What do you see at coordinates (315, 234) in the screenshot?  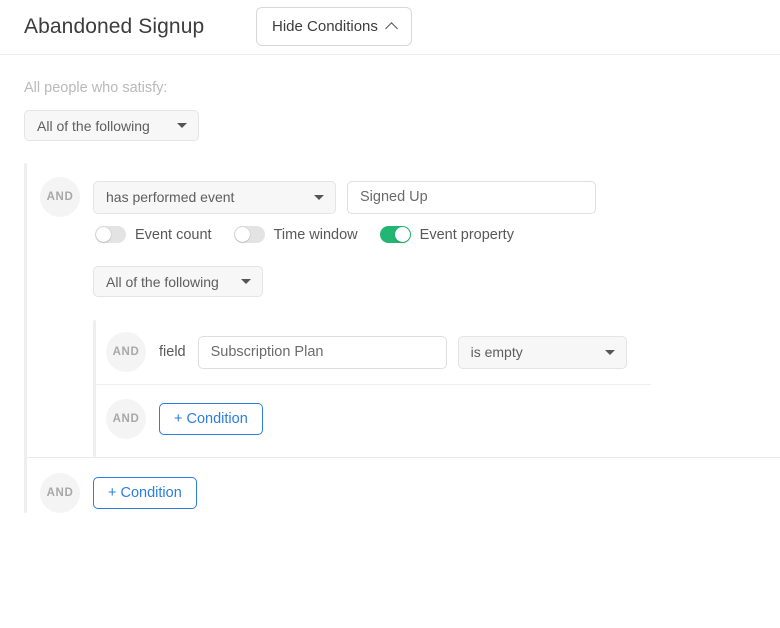 I see `toggle-label: Time window` at bounding box center [315, 234].